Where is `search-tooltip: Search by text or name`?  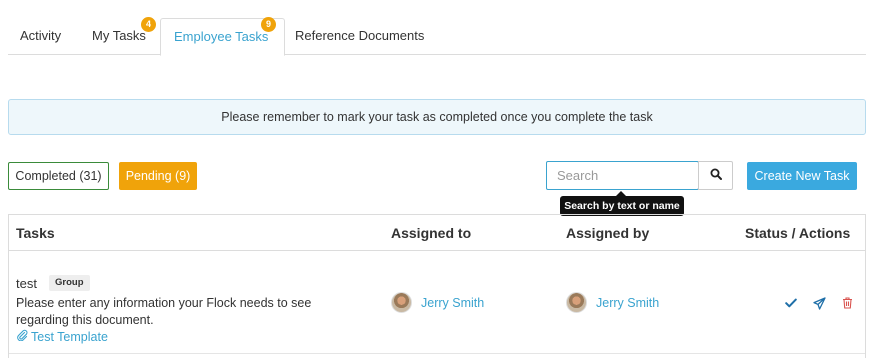
search-tooltip: Search by text or name is located at coordinates (622, 206).